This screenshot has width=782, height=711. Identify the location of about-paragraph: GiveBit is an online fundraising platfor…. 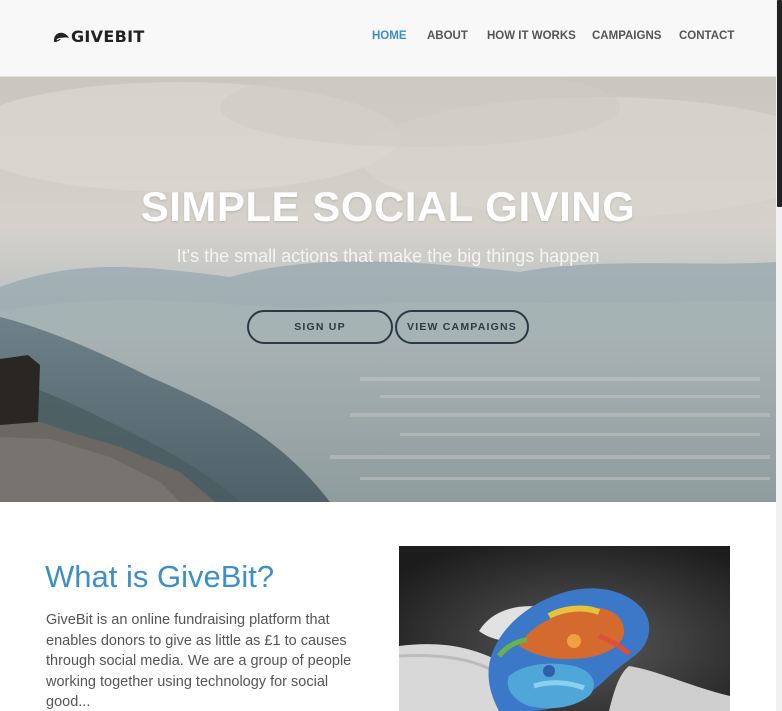
(199, 661).